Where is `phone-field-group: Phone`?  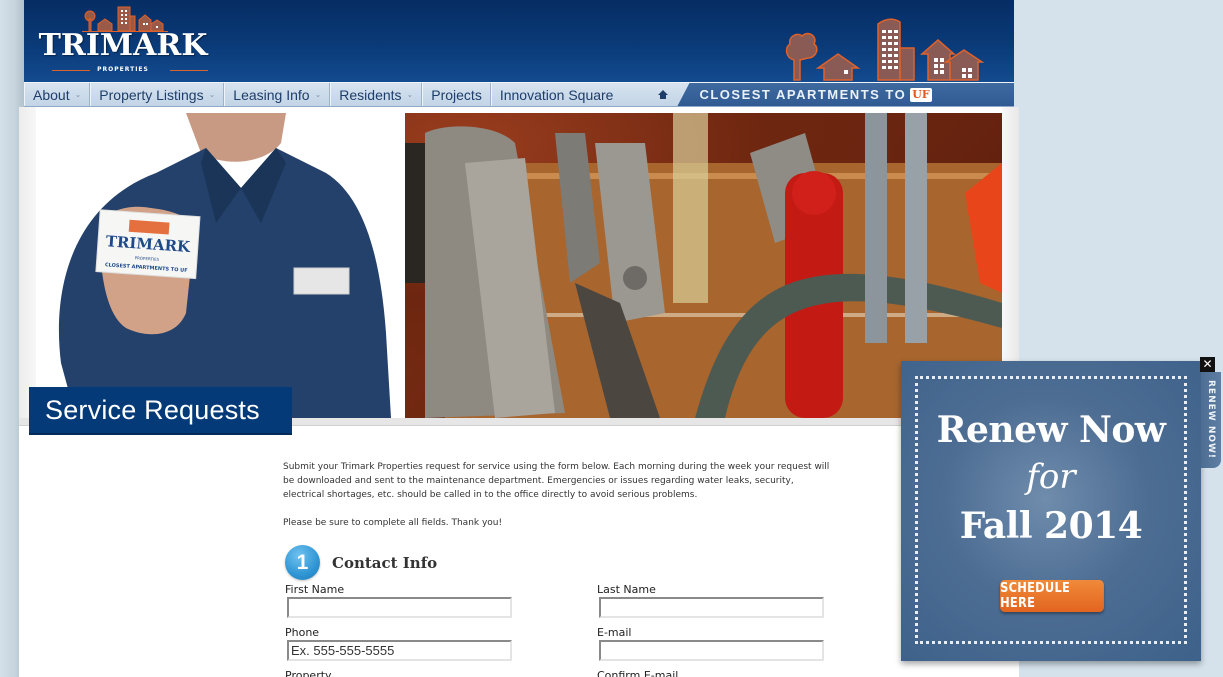
phone-field-group: Phone is located at coordinates (399, 643).